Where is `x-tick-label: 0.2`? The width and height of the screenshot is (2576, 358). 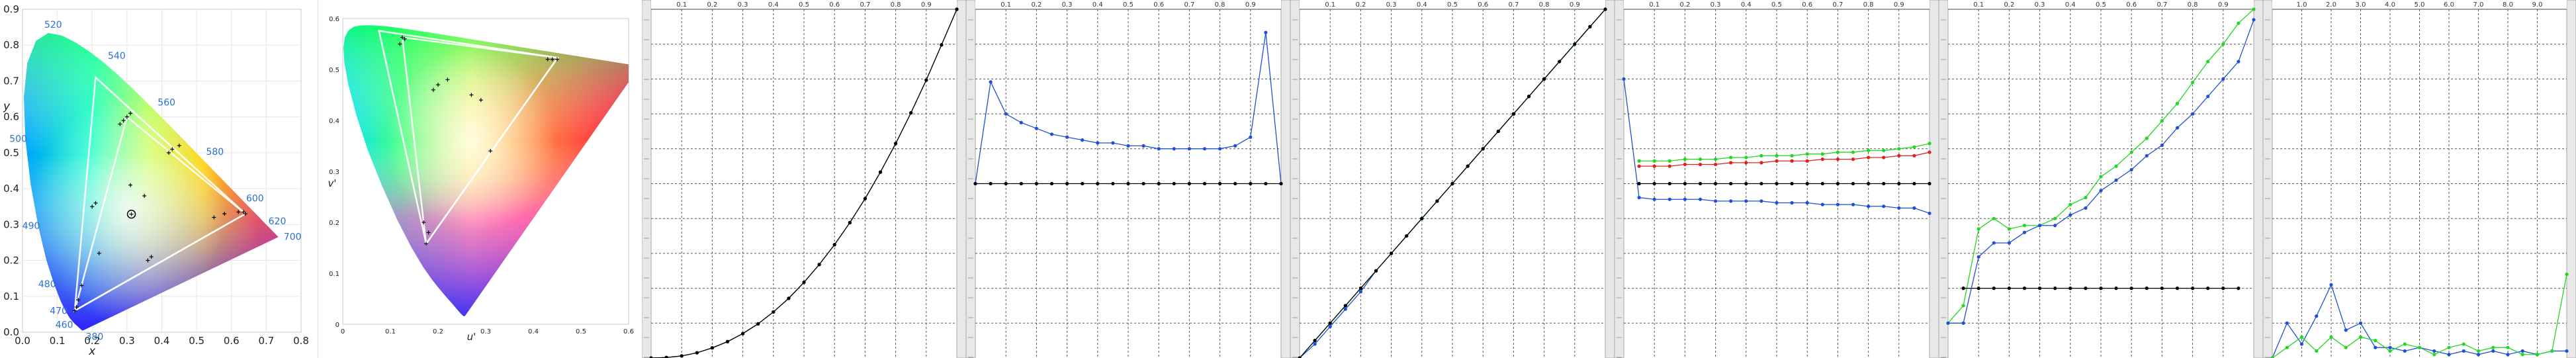
x-tick-label: 0.2 is located at coordinates (438, 332).